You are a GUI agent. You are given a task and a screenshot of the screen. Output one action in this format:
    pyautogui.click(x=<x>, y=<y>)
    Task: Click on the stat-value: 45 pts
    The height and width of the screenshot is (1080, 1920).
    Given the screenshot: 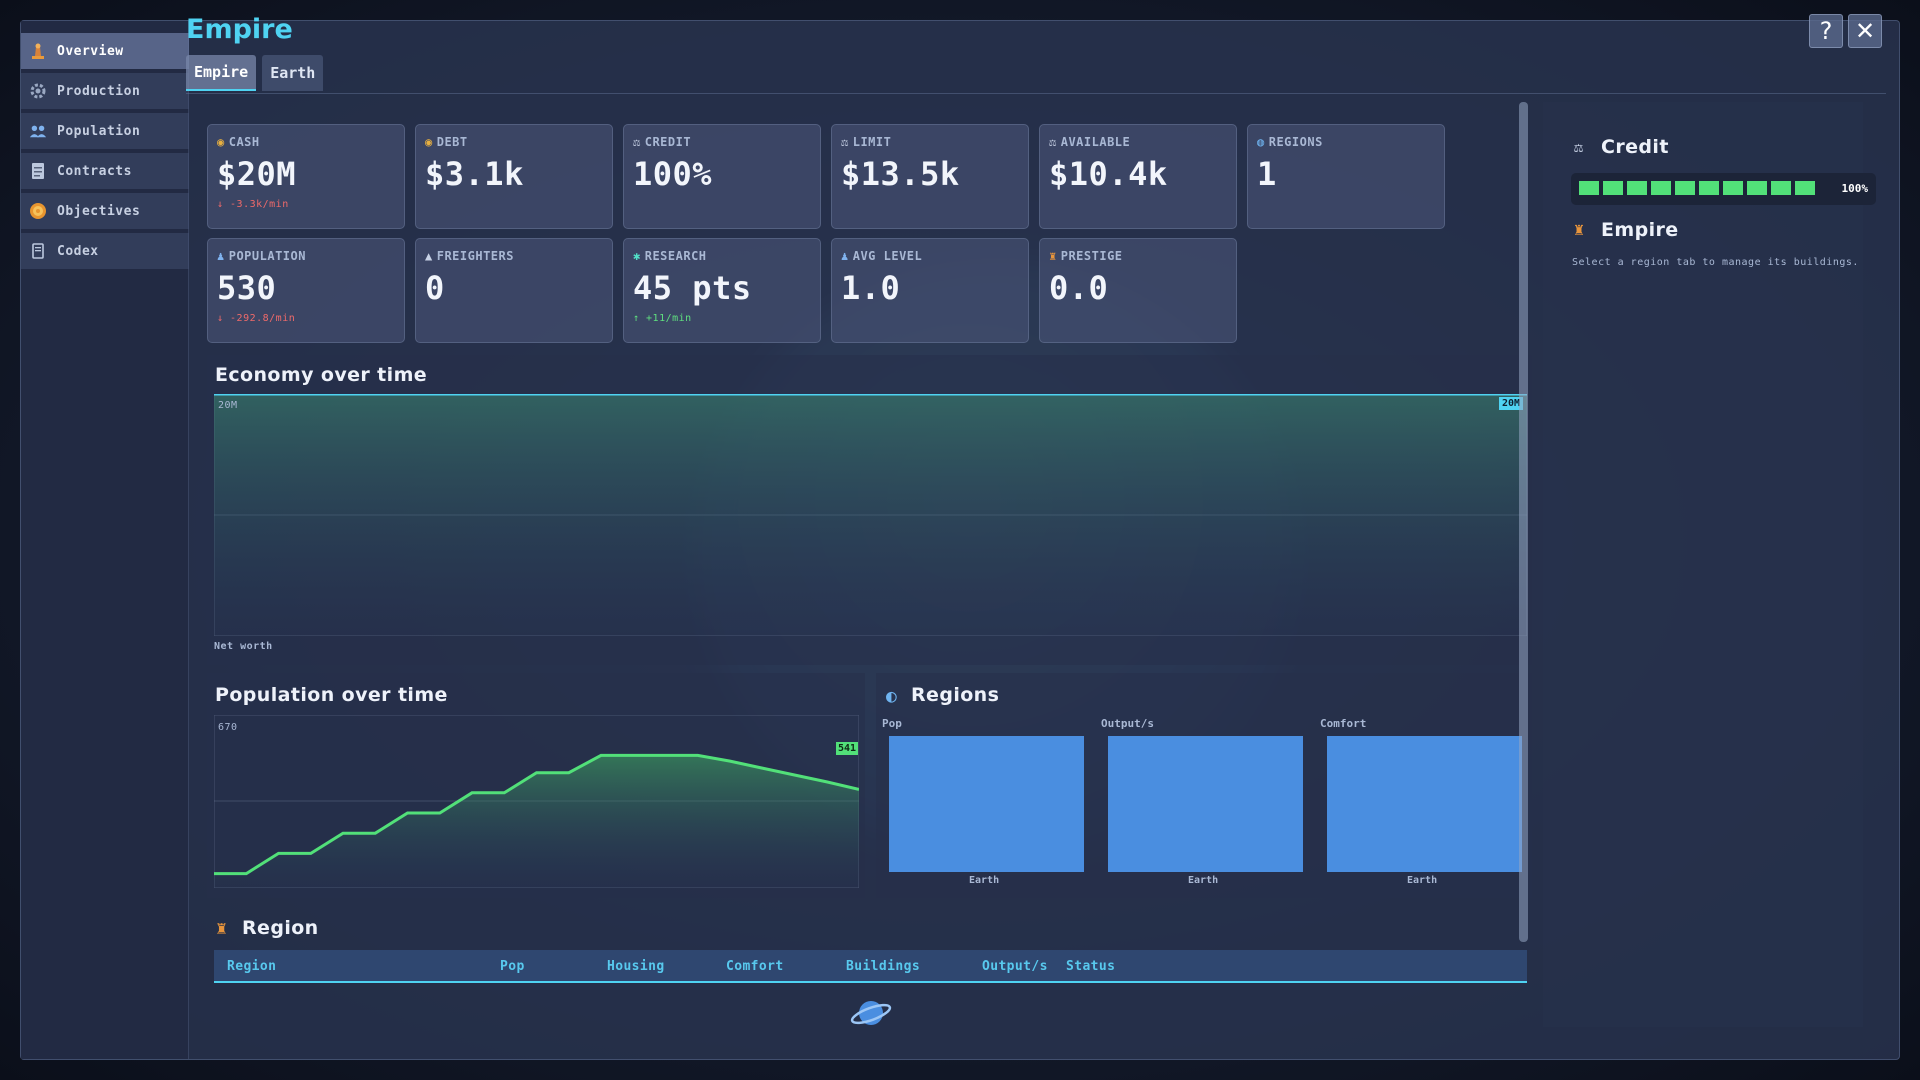 What is the action you would take?
    pyautogui.click(x=692, y=288)
    